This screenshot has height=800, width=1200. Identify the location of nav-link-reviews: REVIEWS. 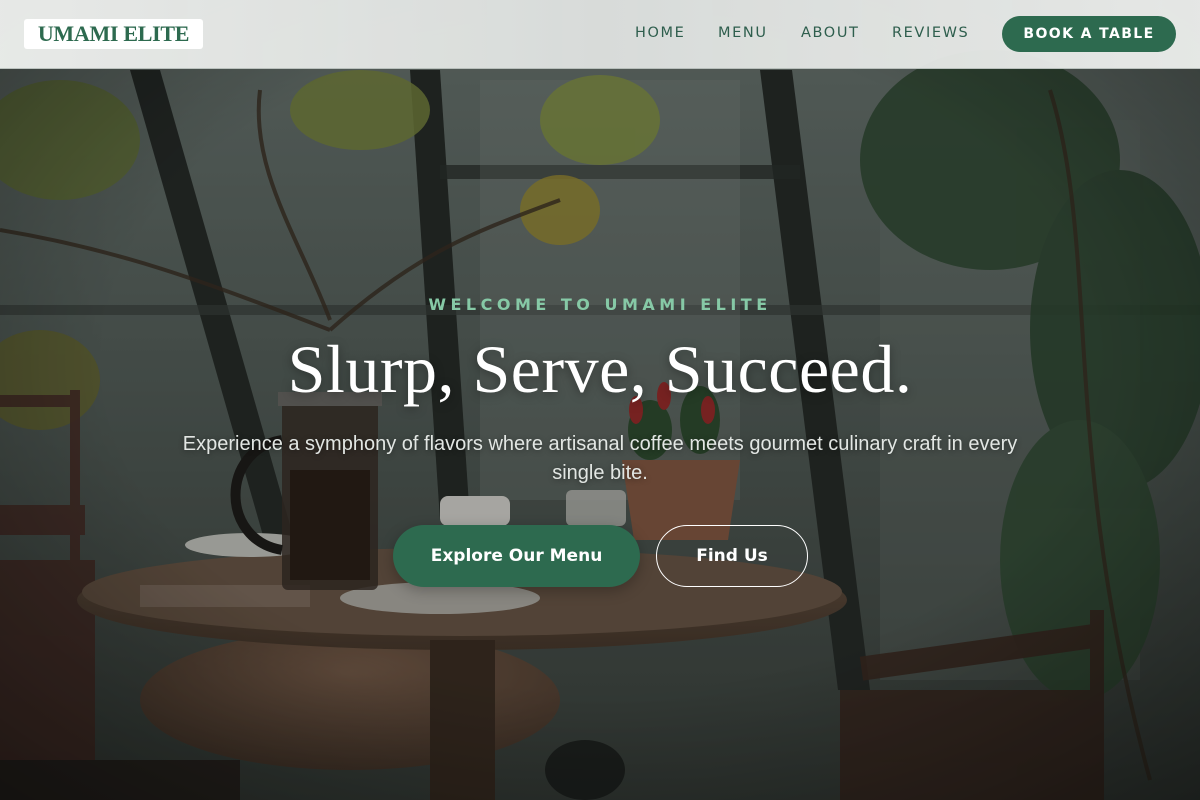
(930, 33).